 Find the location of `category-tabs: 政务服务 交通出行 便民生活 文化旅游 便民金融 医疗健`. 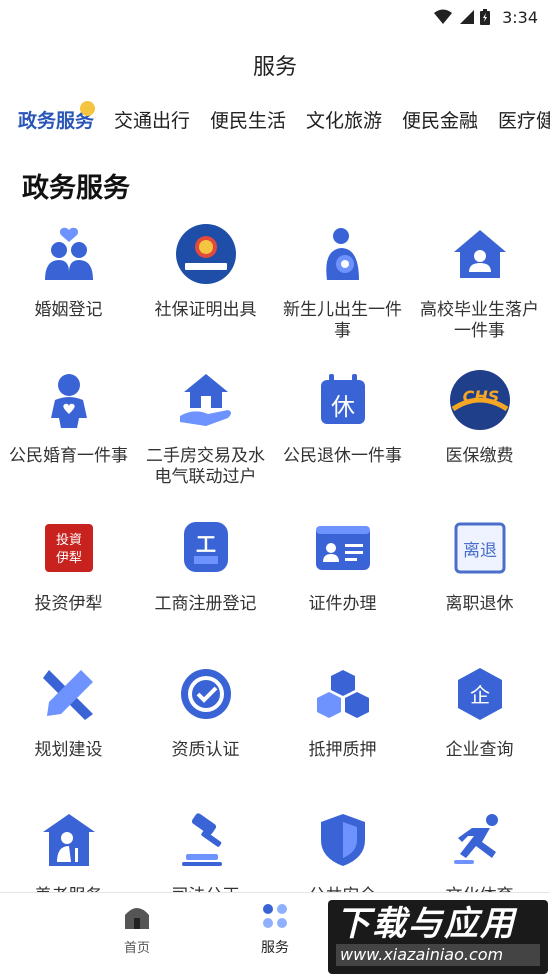

category-tabs: 政务服务 交通出行 便民生活 文化旅游 便民金融 医疗健 is located at coordinates (275, 122).